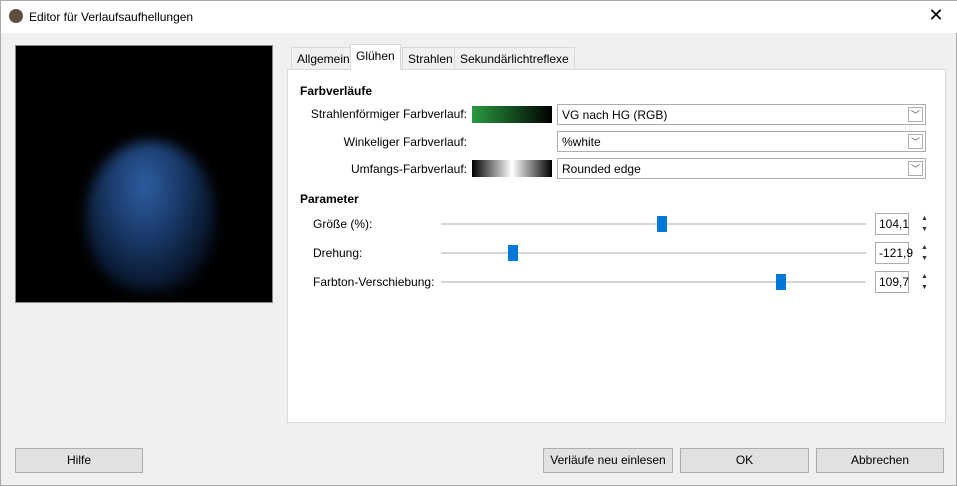 This screenshot has width=957, height=486. I want to click on tab-gluehen: Glühen, so click(375, 57).